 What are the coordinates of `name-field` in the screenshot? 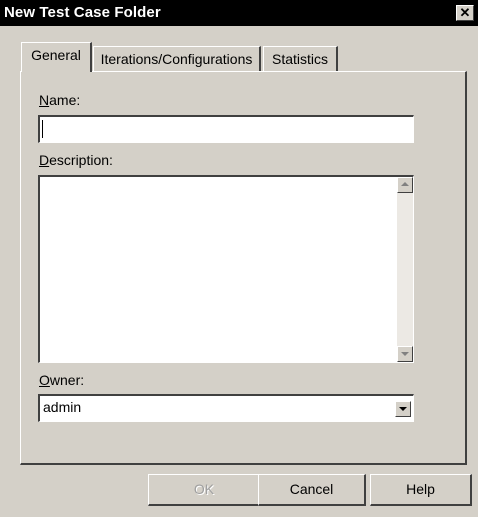 It's located at (226, 129).